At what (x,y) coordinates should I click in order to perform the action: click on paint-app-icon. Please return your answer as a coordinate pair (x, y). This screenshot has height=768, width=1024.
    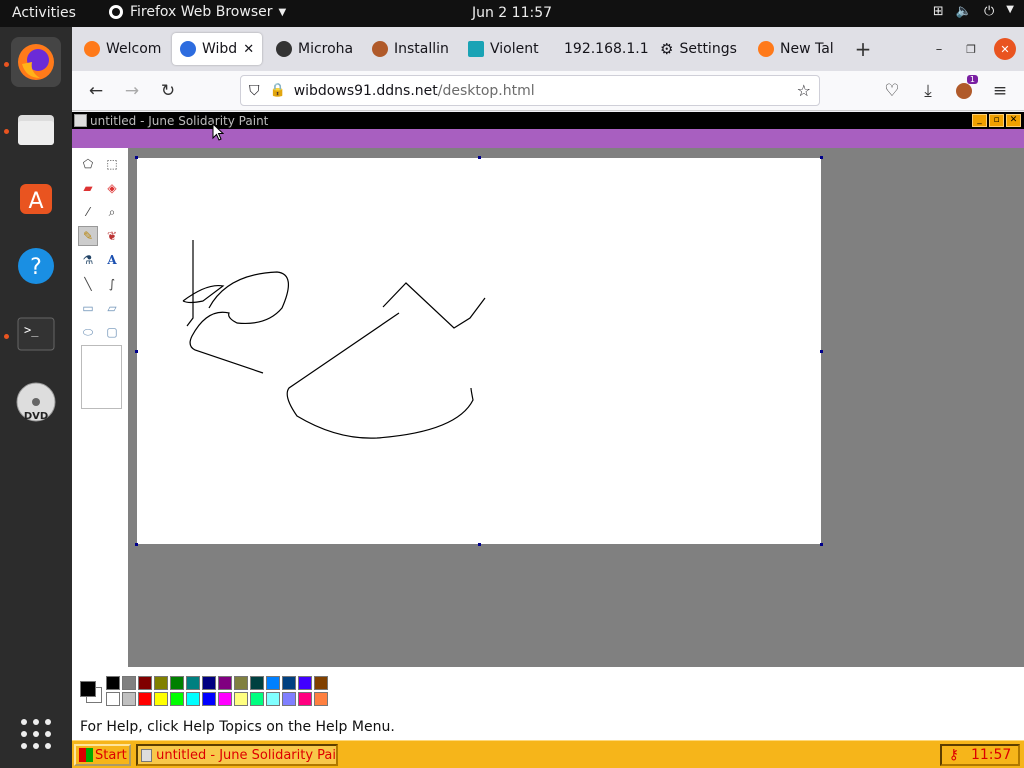
    Looking at the image, I should click on (147, 755).